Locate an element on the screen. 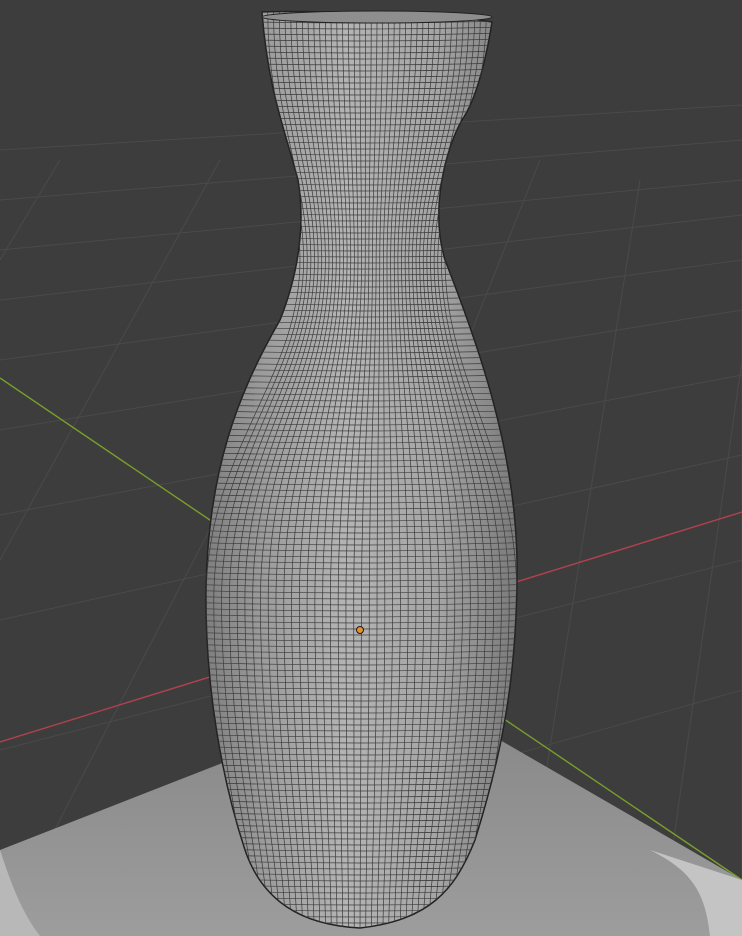  object-origin-marker is located at coordinates (360, 630).